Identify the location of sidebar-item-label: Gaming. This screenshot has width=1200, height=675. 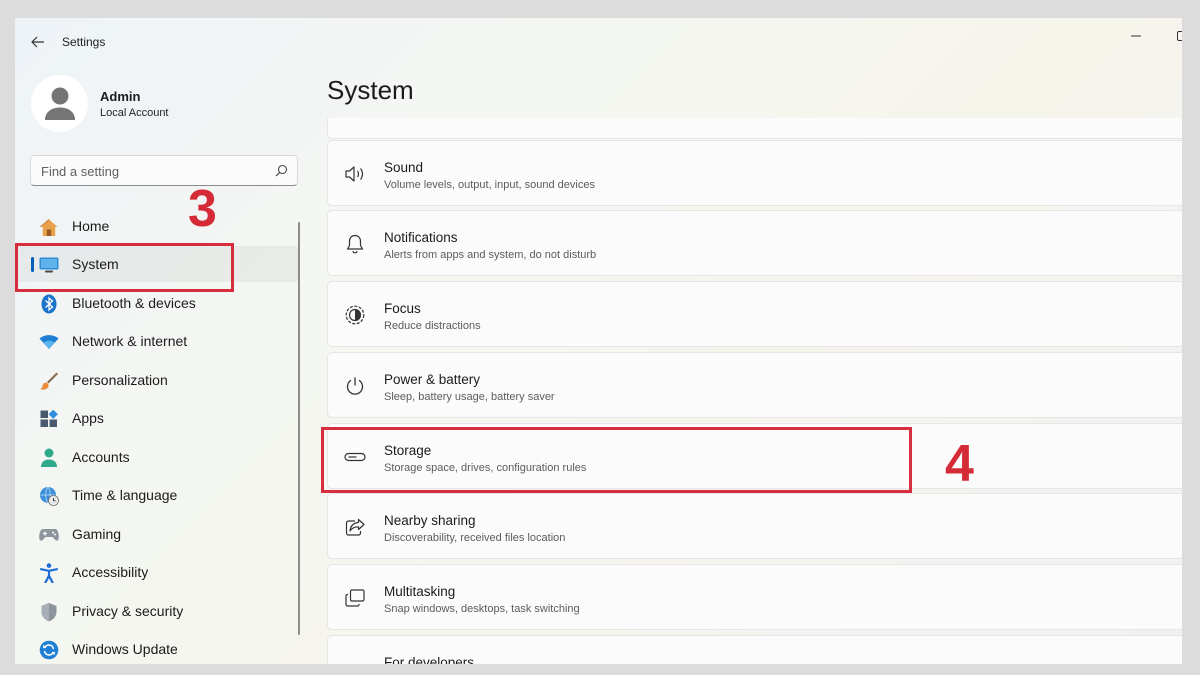
(97, 534).